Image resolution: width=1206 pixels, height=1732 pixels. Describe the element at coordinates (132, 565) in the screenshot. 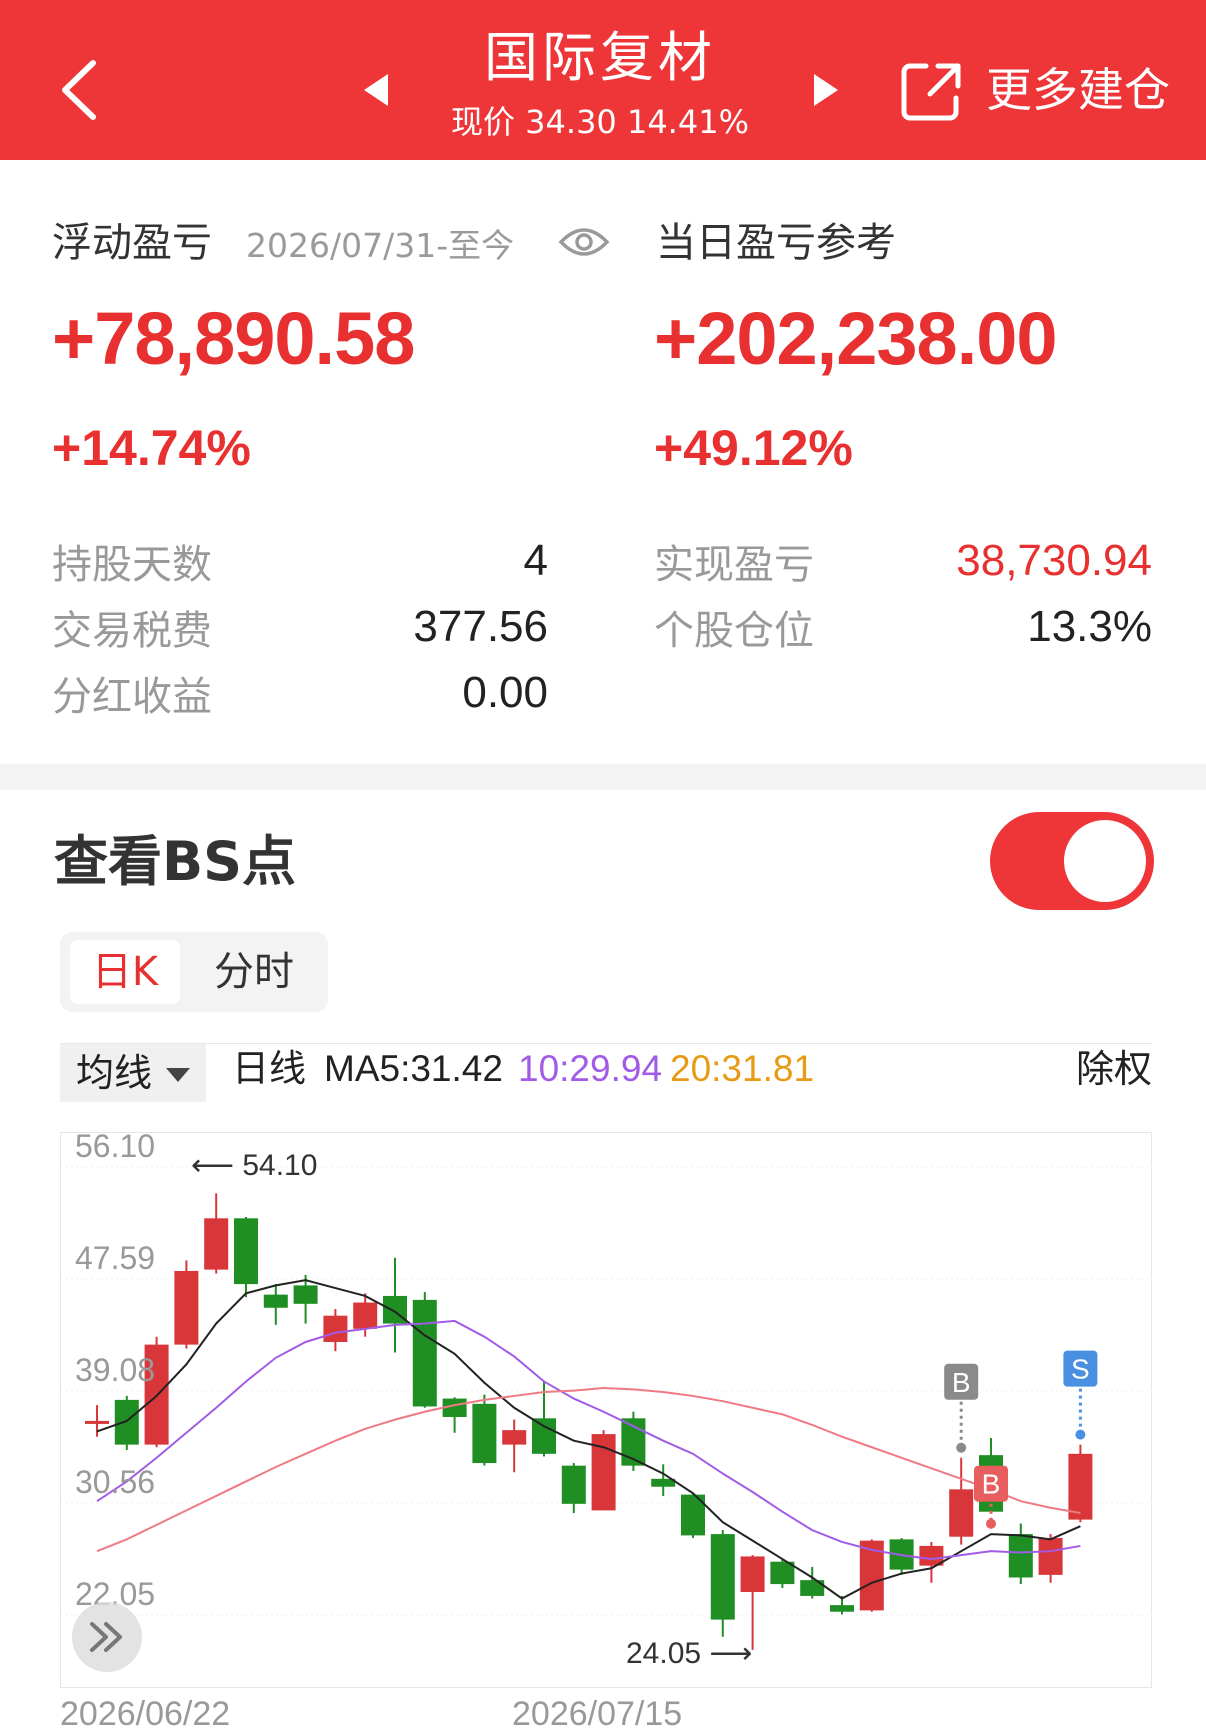

I see `holding-days-label: 持股天数` at that location.